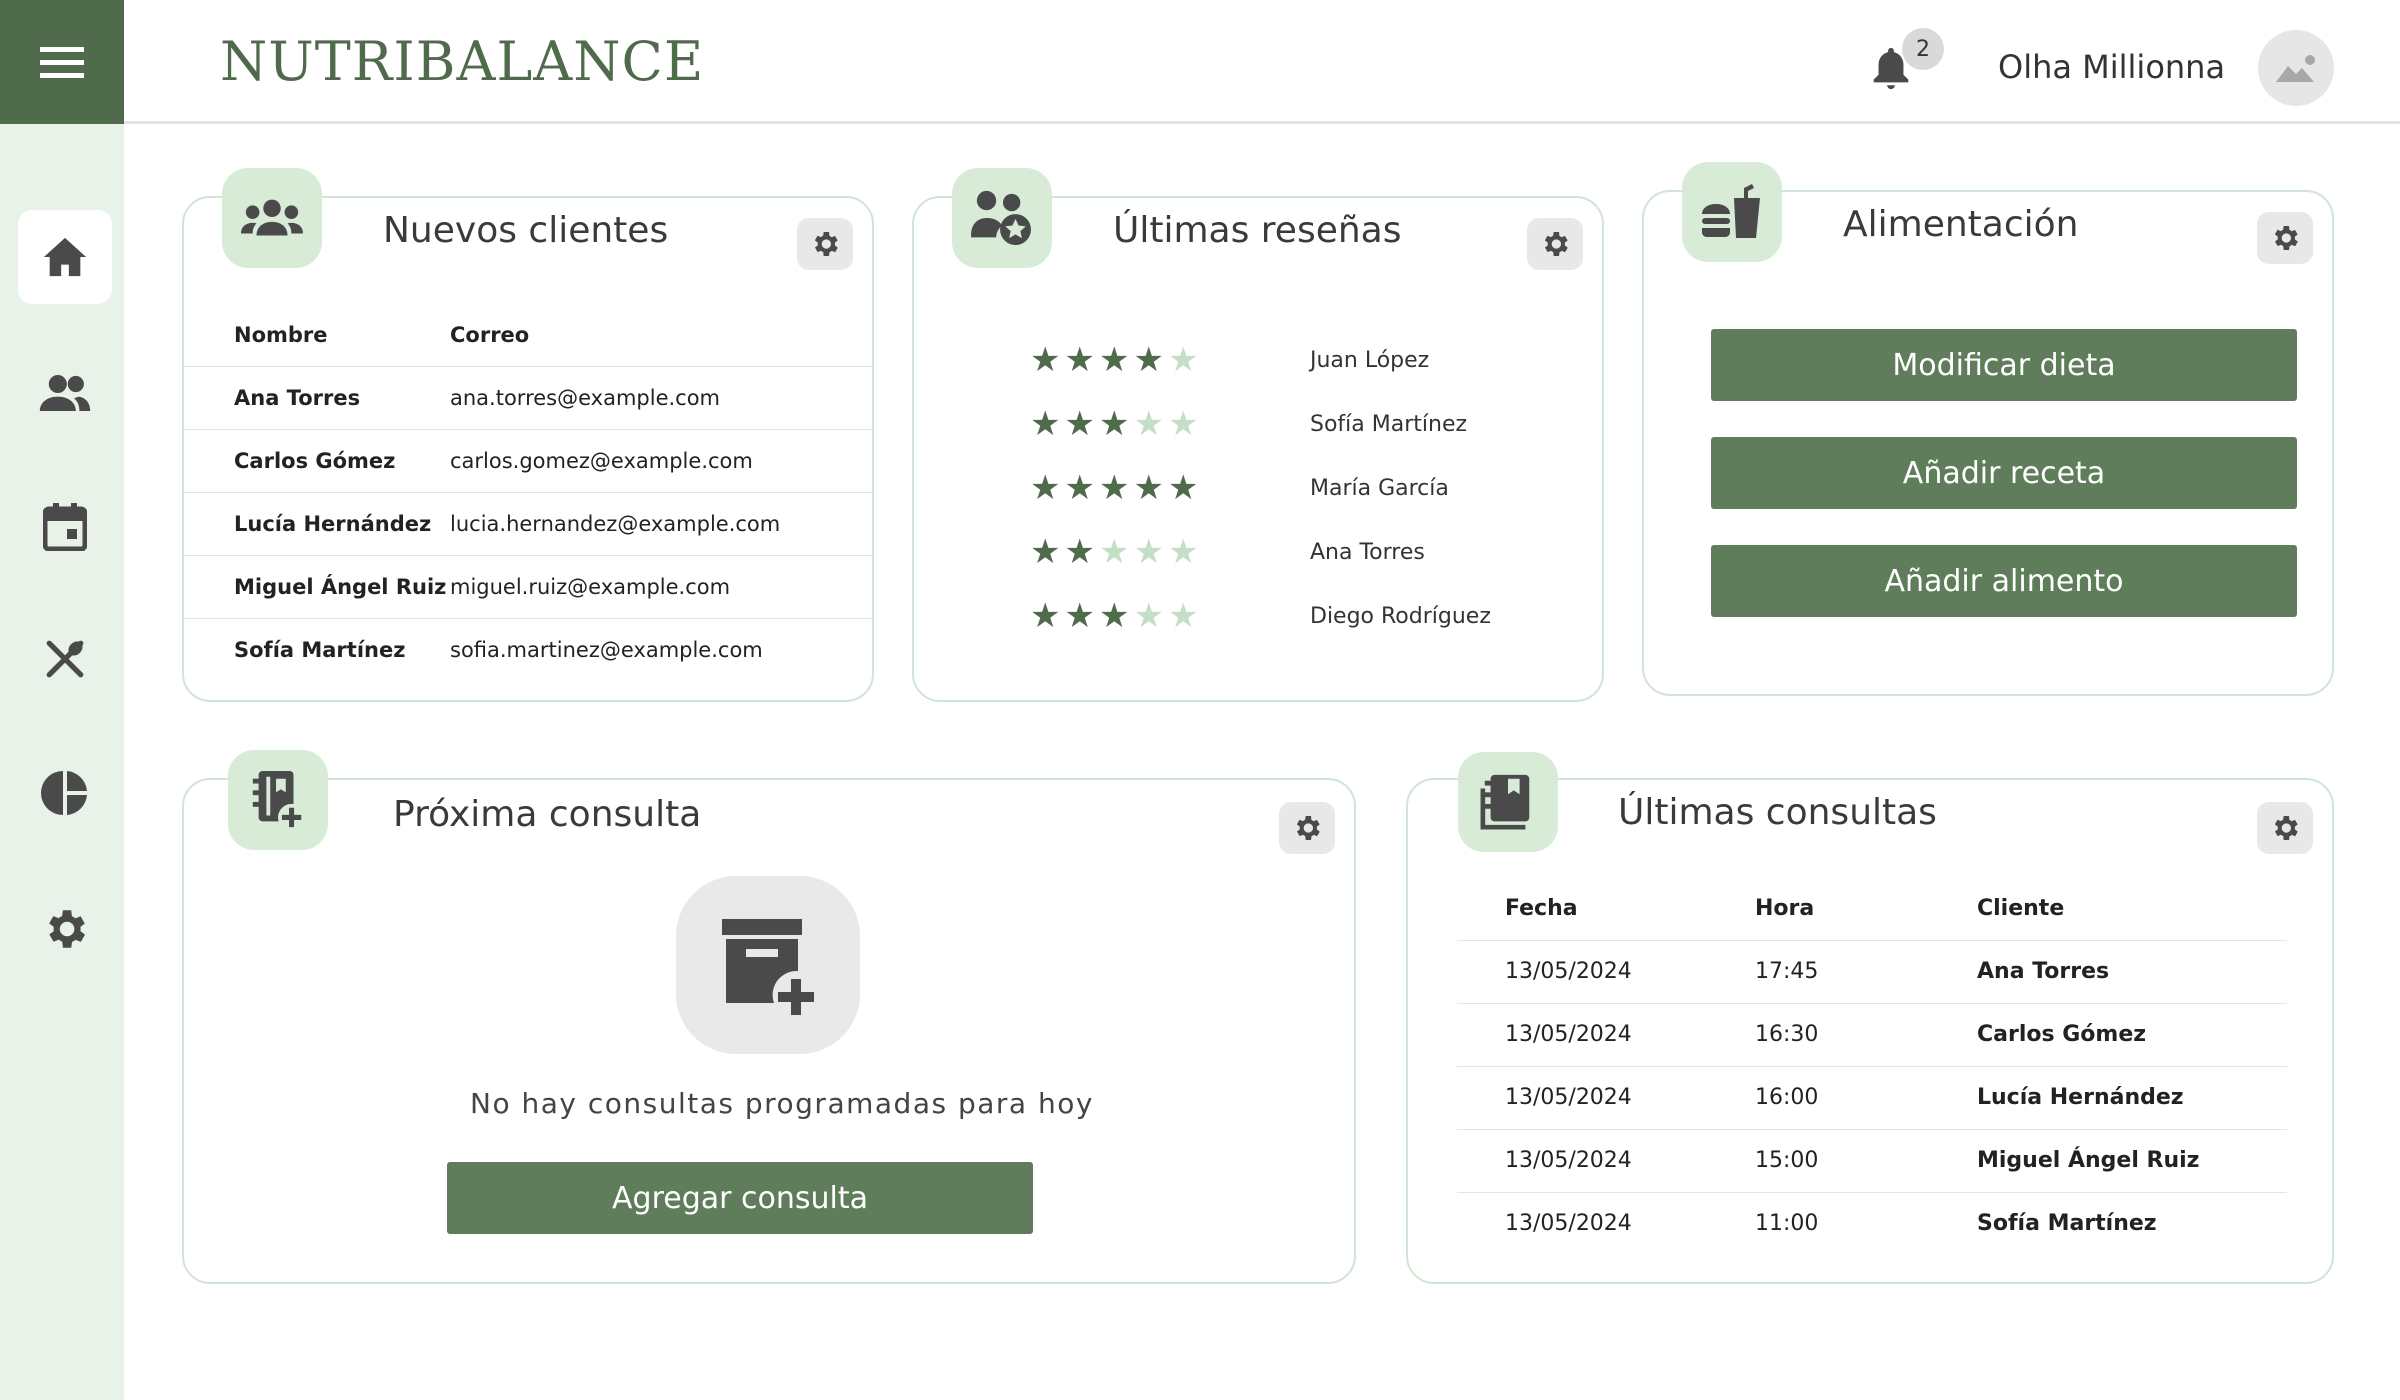  I want to click on sidebar-item-settings, so click(65, 929).